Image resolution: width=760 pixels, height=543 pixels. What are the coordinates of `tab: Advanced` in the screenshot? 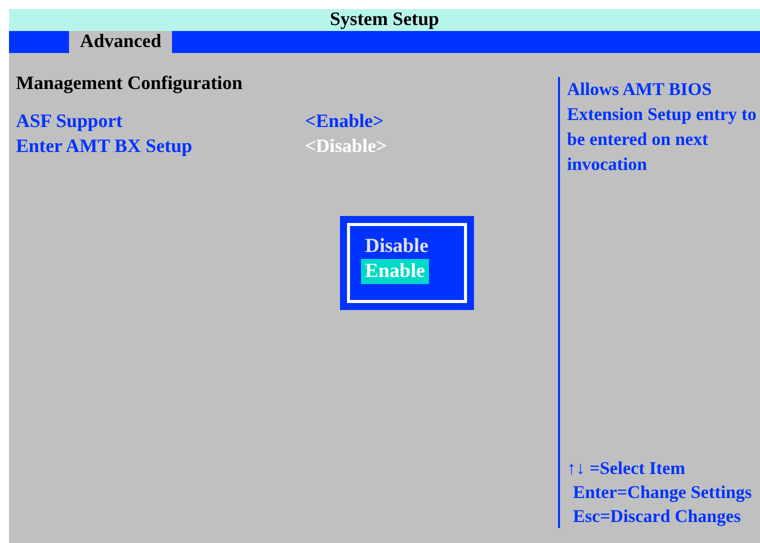 It's located at (120, 42).